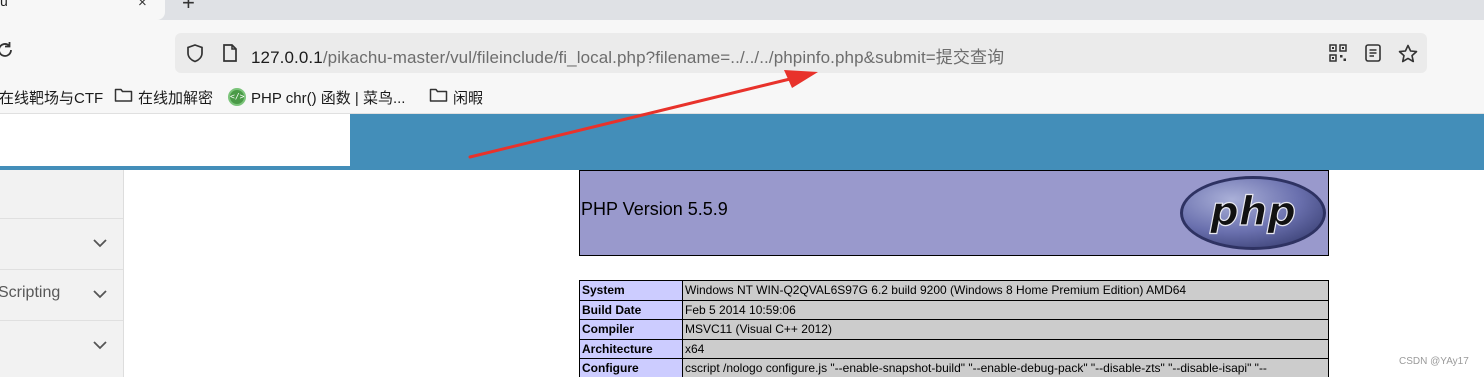 The image size is (1484, 377). Describe the element at coordinates (1434, 361) in the screenshot. I see `watermark: CSDN @YAy17` at that location.